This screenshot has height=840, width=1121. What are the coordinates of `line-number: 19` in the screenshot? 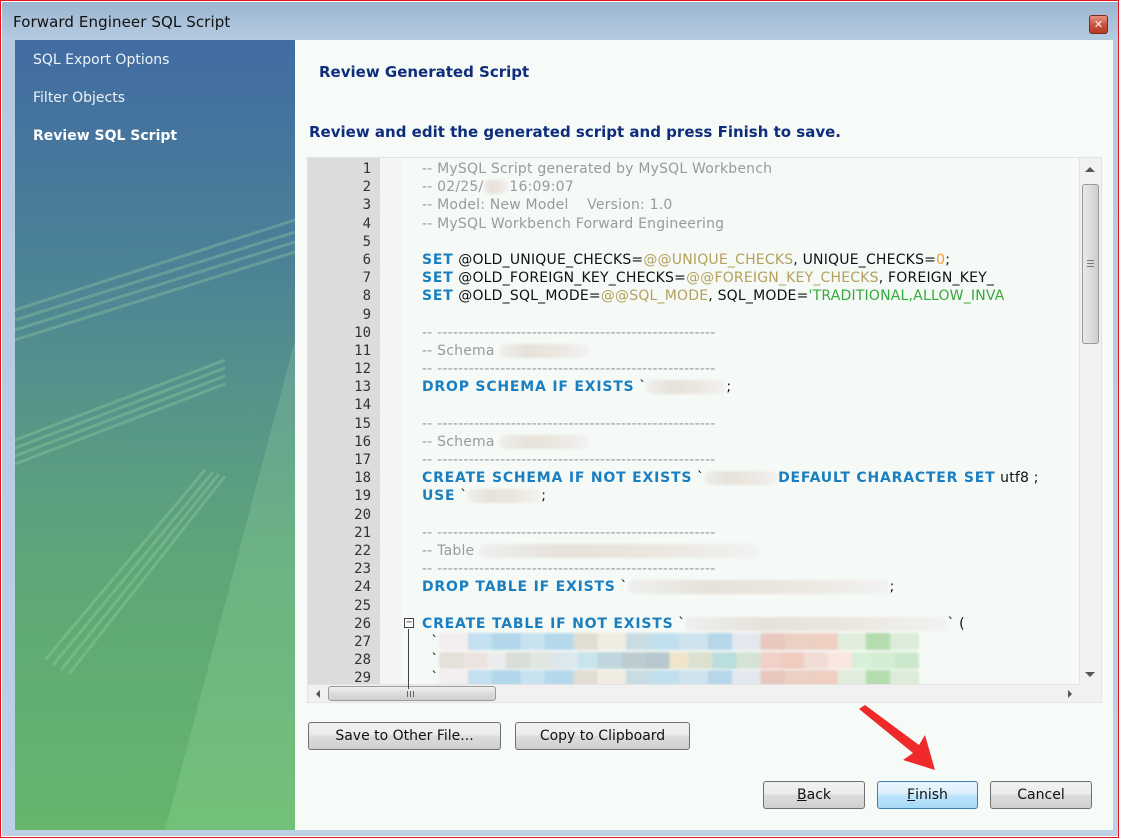 It's located at (362, 496).